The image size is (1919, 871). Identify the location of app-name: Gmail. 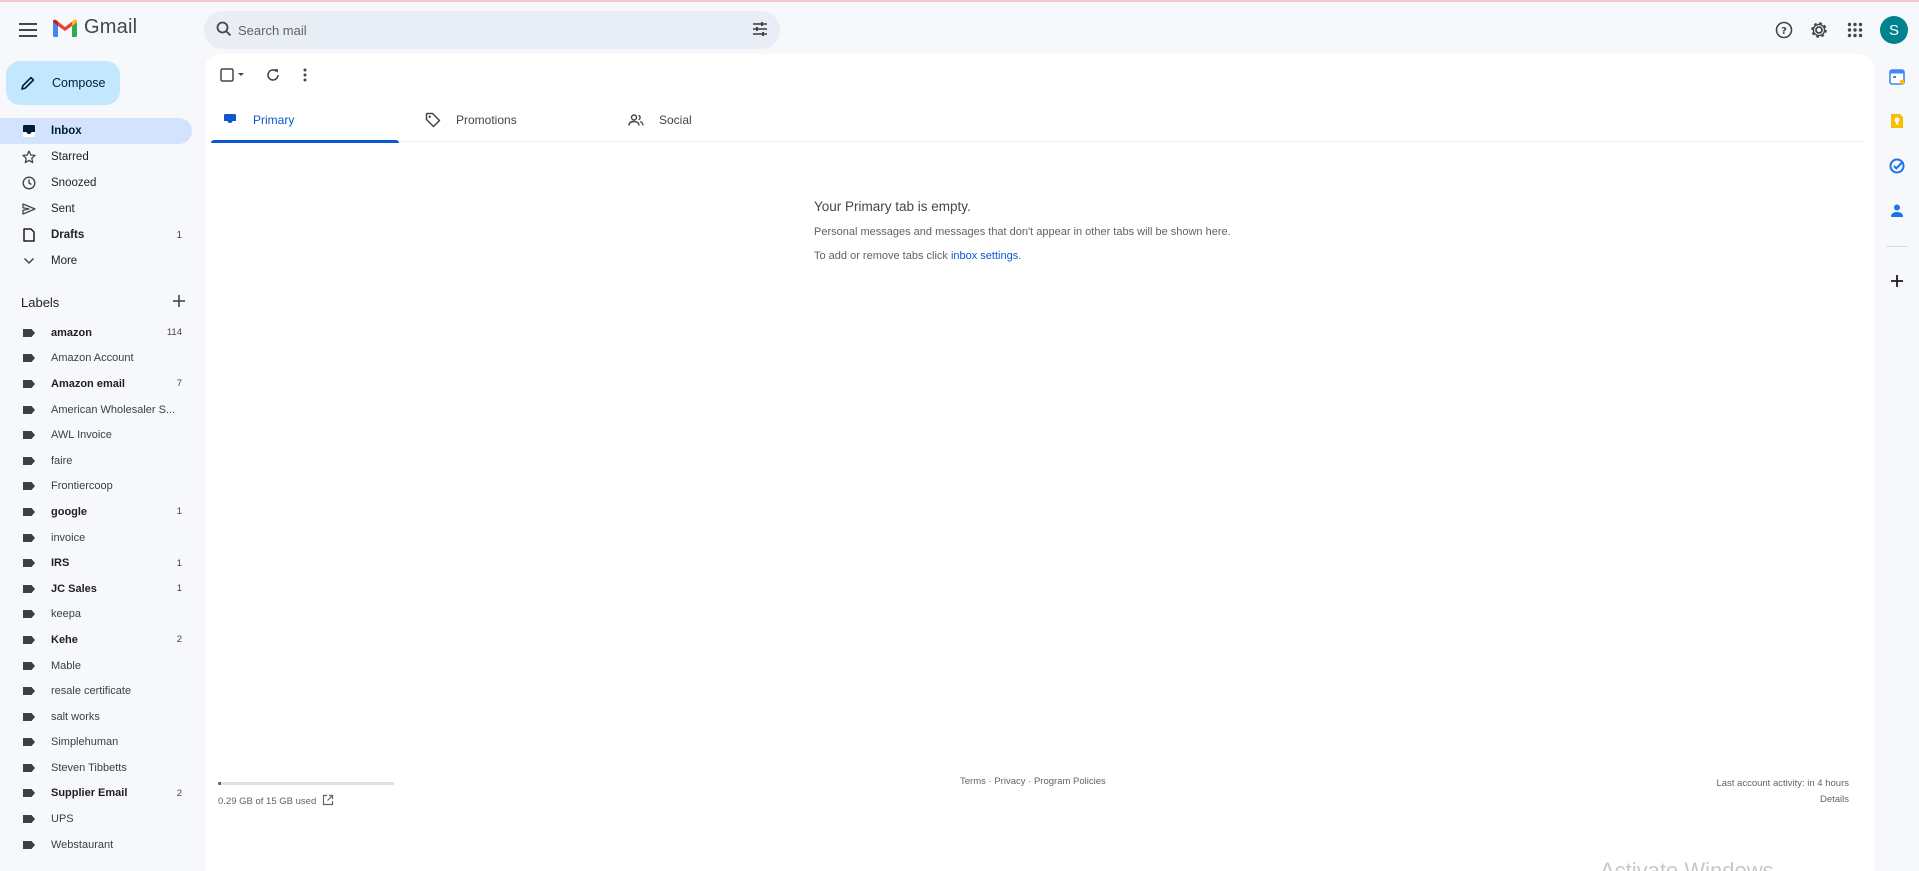
(111, 27).